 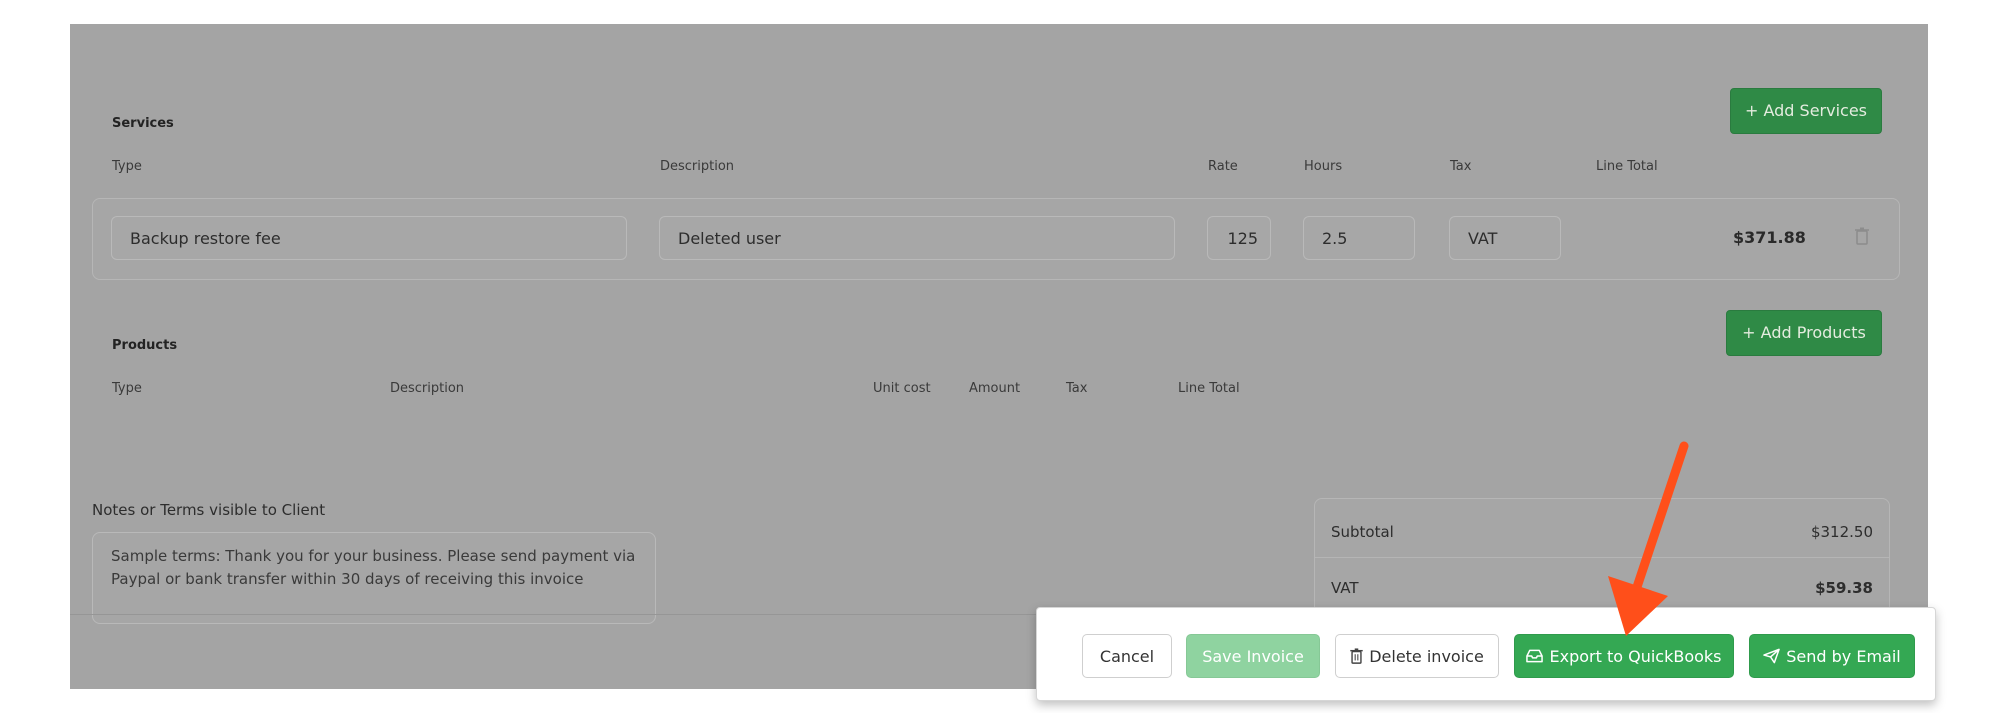 What do you see at coordinates (143, 123) in the screenshot?
I see `services-title: Services` at bounding box center [143, 123].